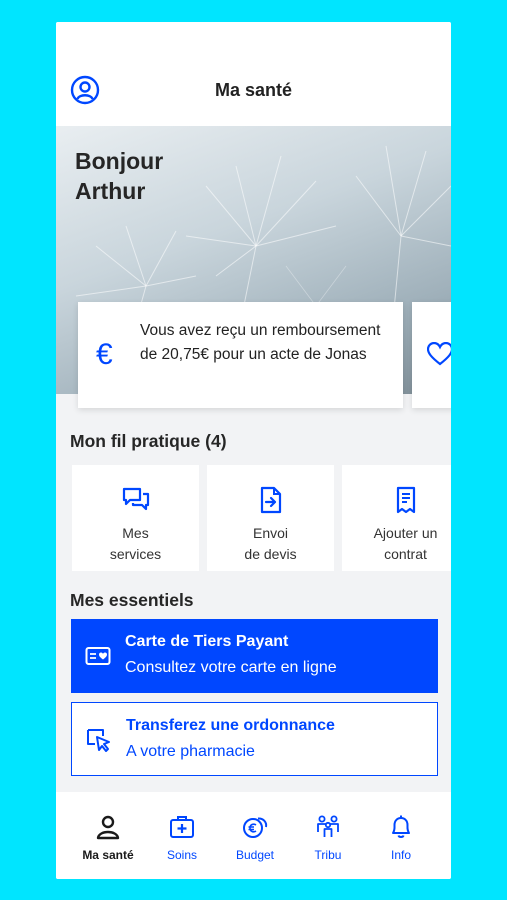  Describe the element at coordinates (99, 740) in the screenshot. I see `prescription-icon` at that location.